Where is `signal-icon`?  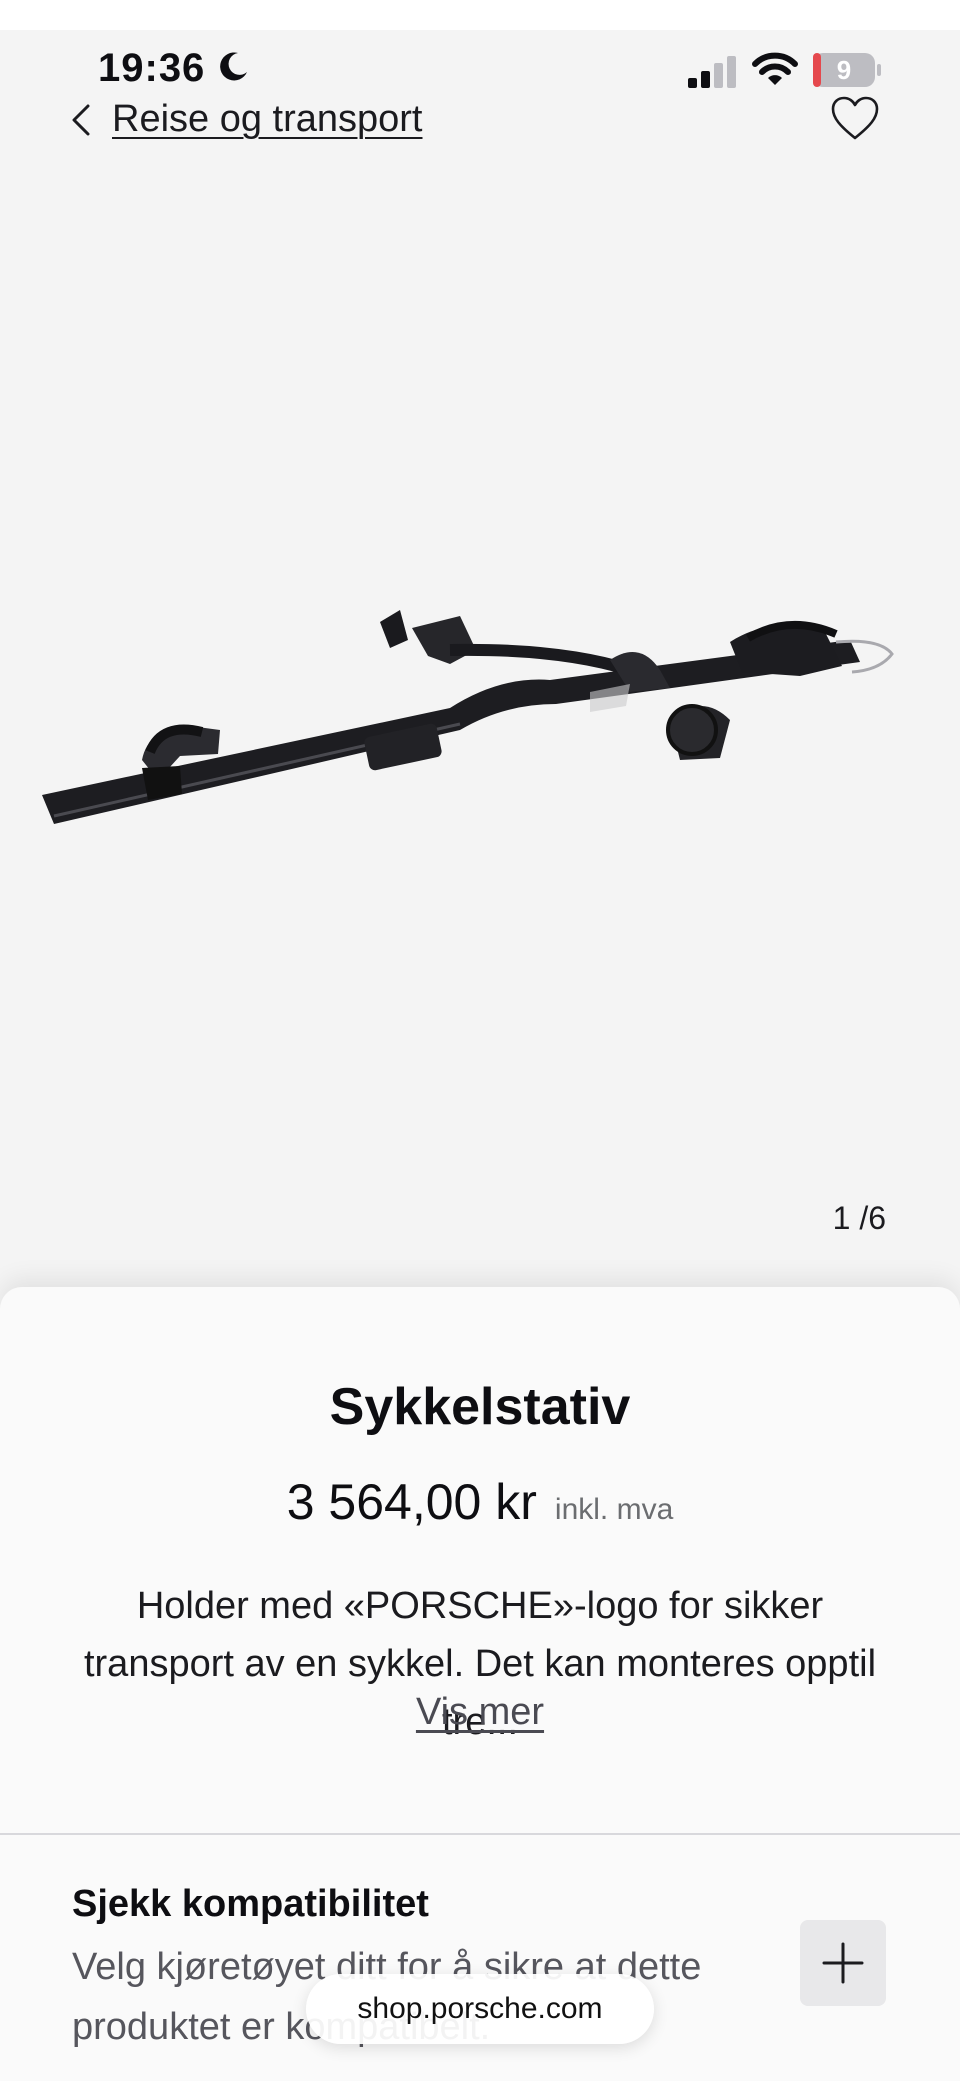
signal-icon is located at coordinates (712, 72).